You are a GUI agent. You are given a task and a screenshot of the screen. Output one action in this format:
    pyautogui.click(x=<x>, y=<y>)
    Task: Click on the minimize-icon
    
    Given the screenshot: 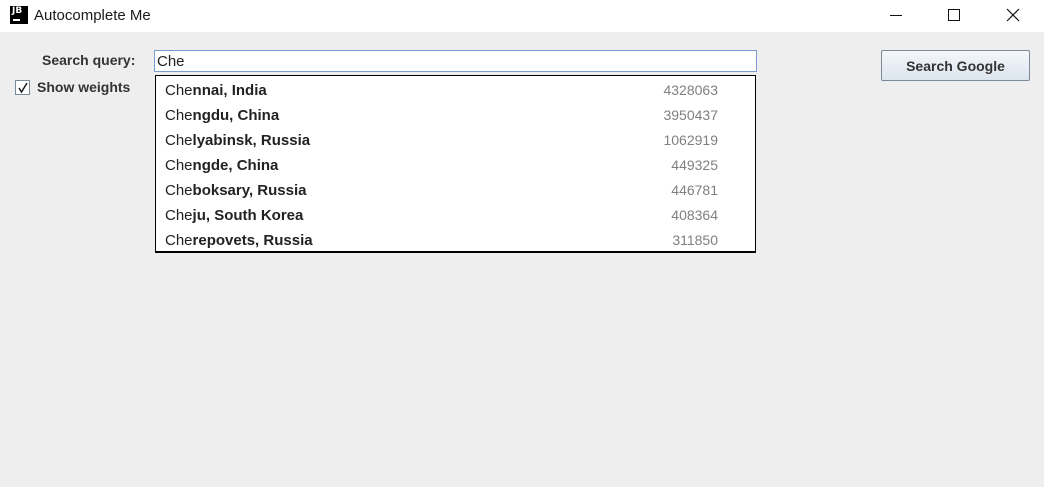 What is the action you would take?
    pyautogui.click(x=896, y=15)
    